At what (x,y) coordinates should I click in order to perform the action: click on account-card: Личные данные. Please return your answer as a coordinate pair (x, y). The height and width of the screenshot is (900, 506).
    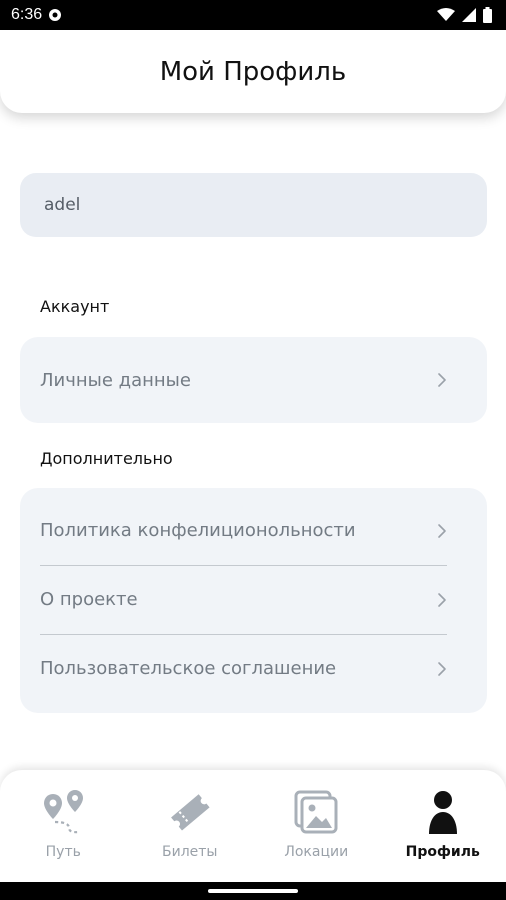
    Looking at the image, I should click on (253, 380).